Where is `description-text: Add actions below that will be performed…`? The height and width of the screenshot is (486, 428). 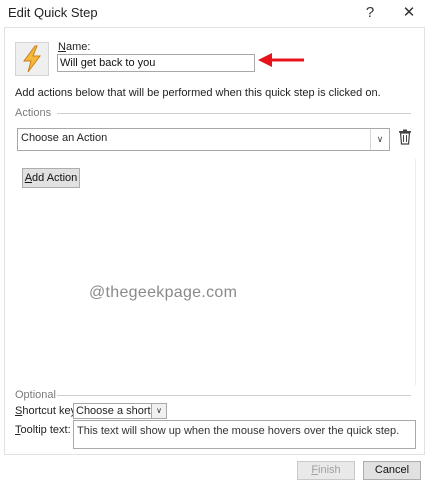
description-text: Add actions below that will be performed… is located at coordinates (198, 93).